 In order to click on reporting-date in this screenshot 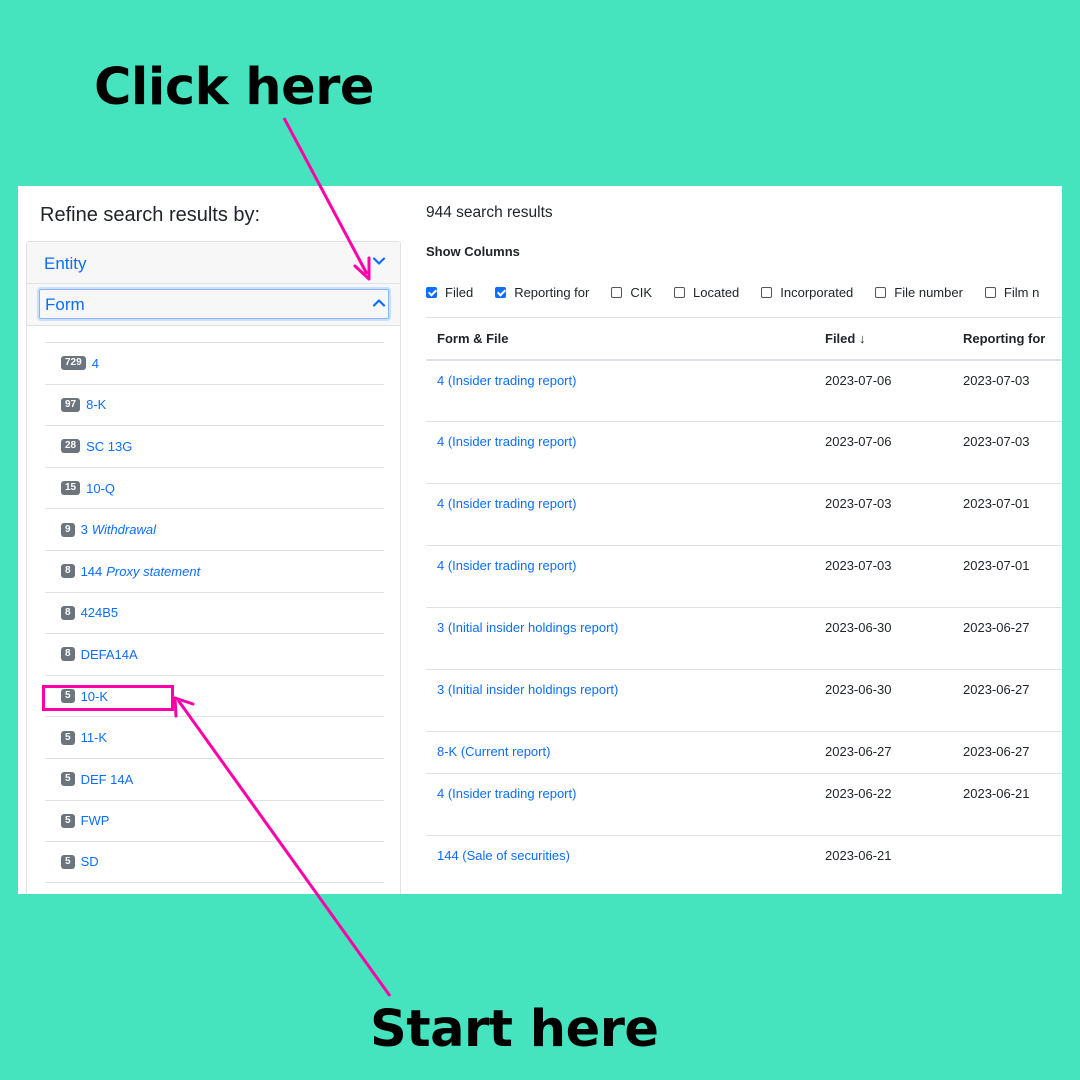, I will do `click(1007, 864)`.